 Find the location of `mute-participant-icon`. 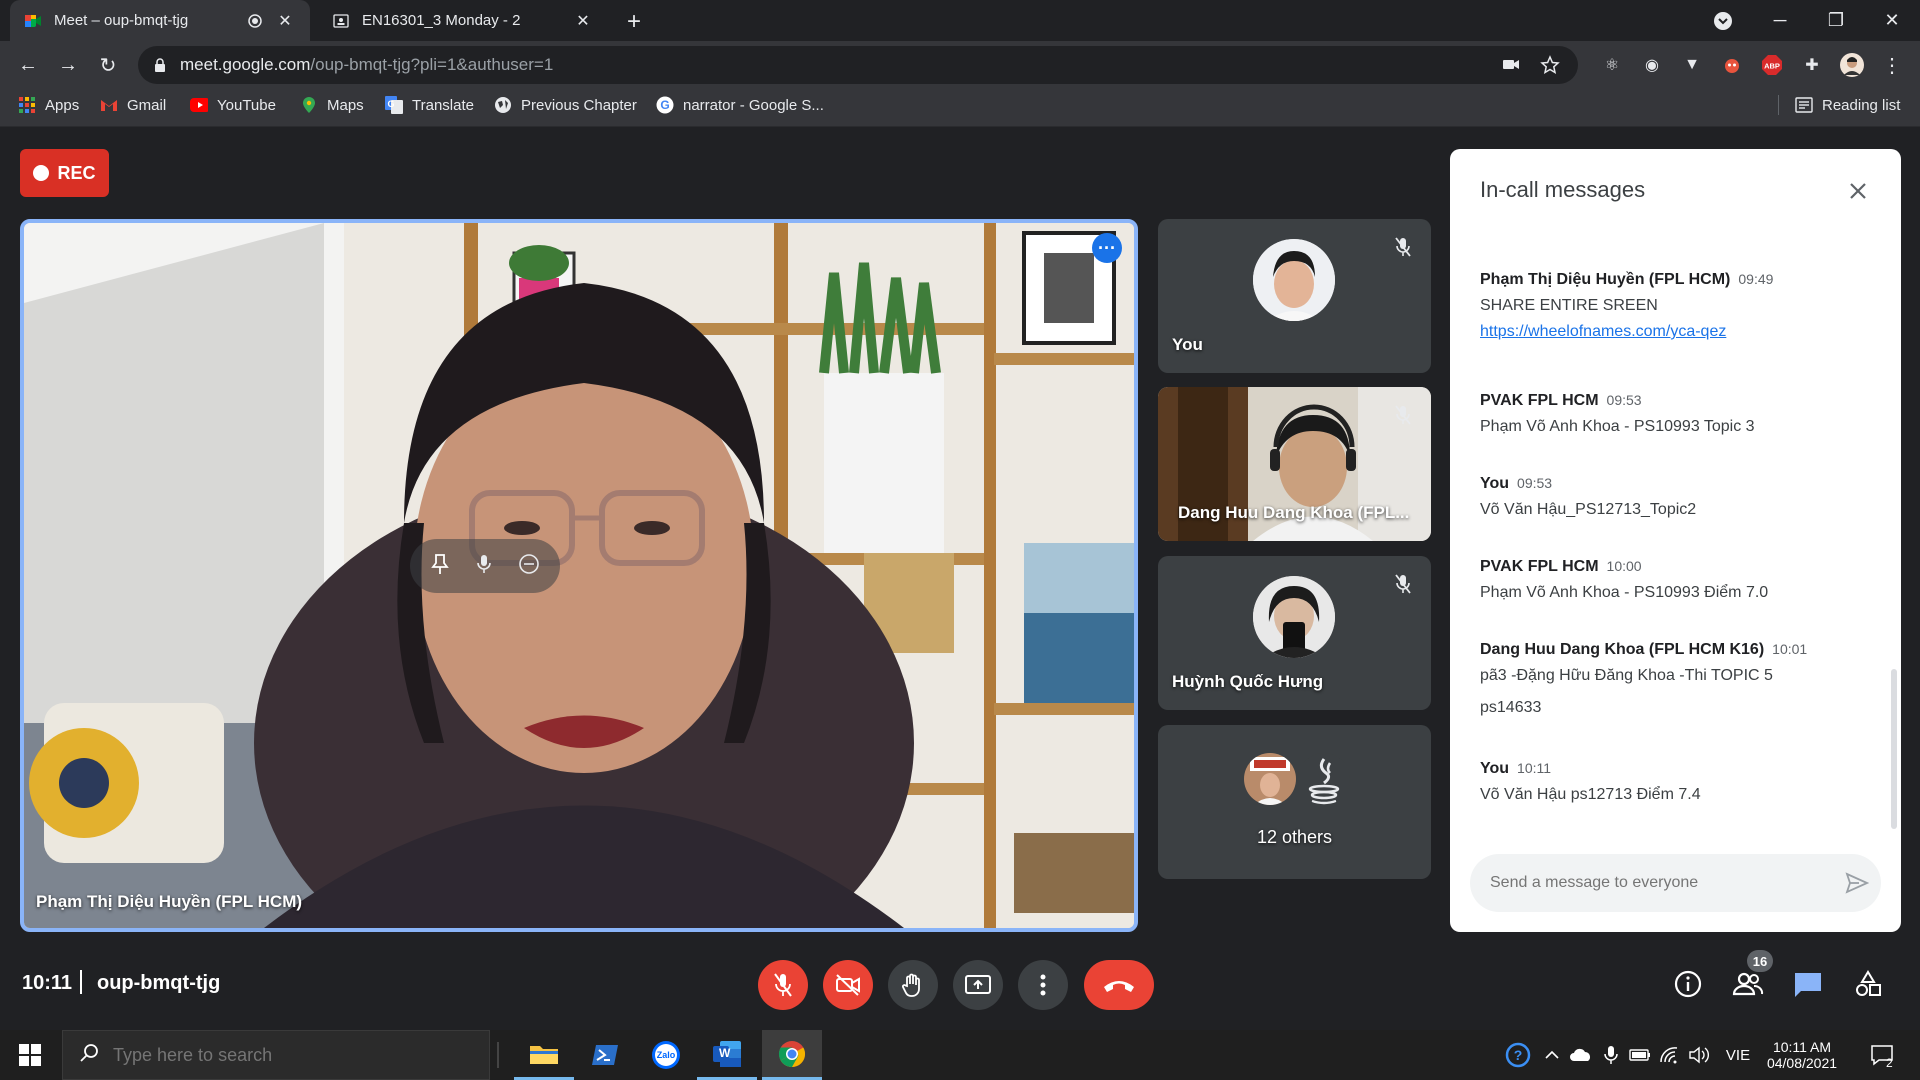

mute-participant-icon is located at coordinates (484, 566).